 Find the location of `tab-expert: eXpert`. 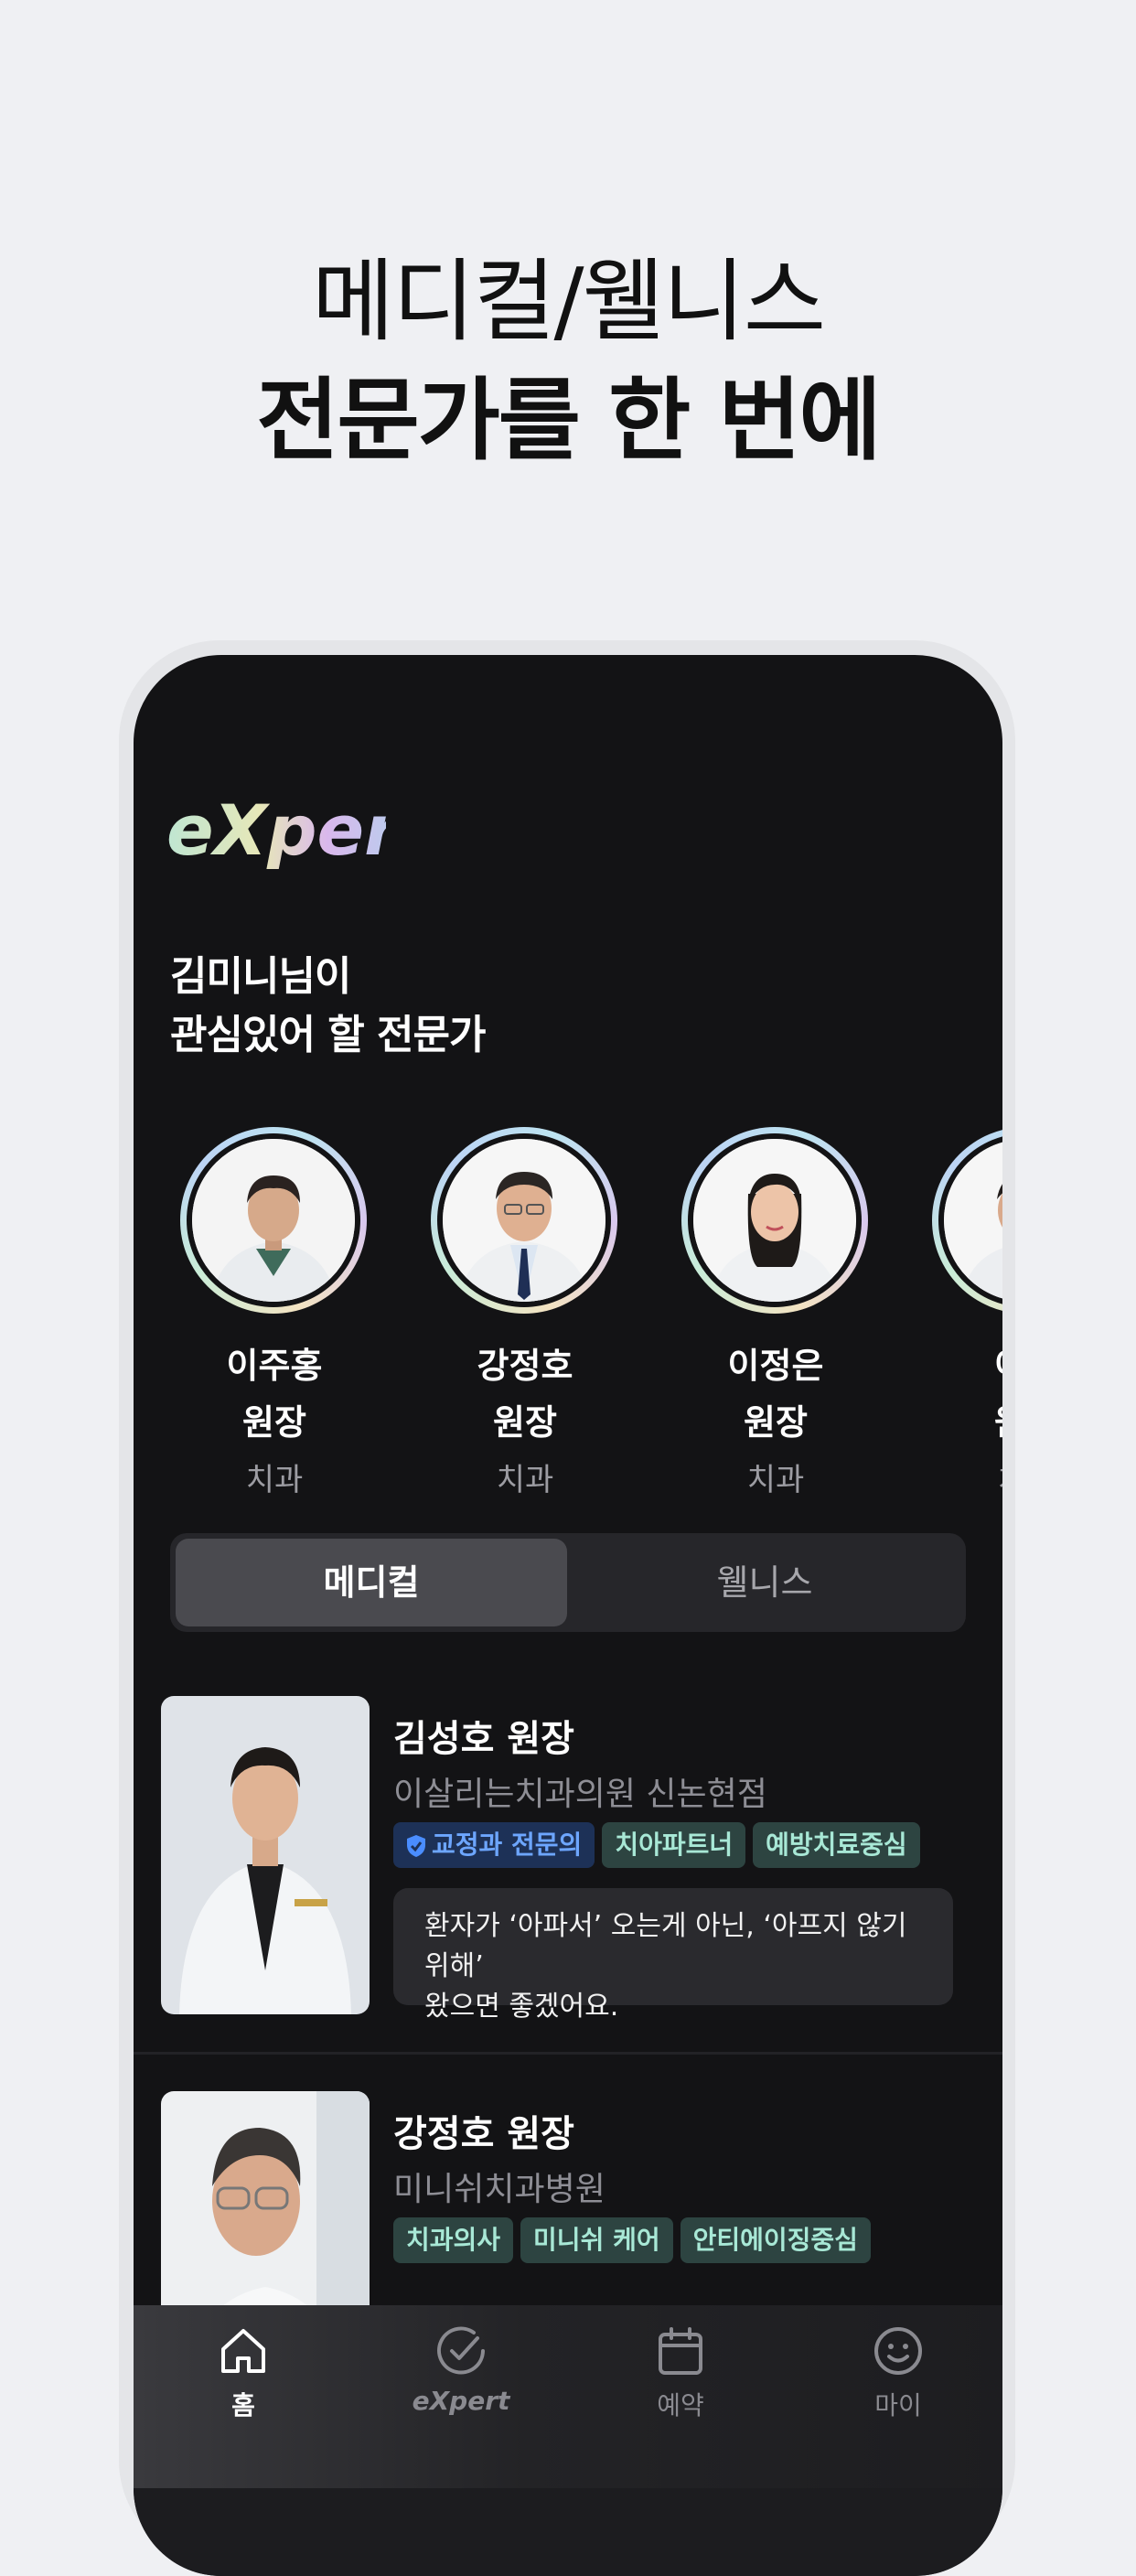

tab-expert: eXpert is located at coordinates (461, 2370).